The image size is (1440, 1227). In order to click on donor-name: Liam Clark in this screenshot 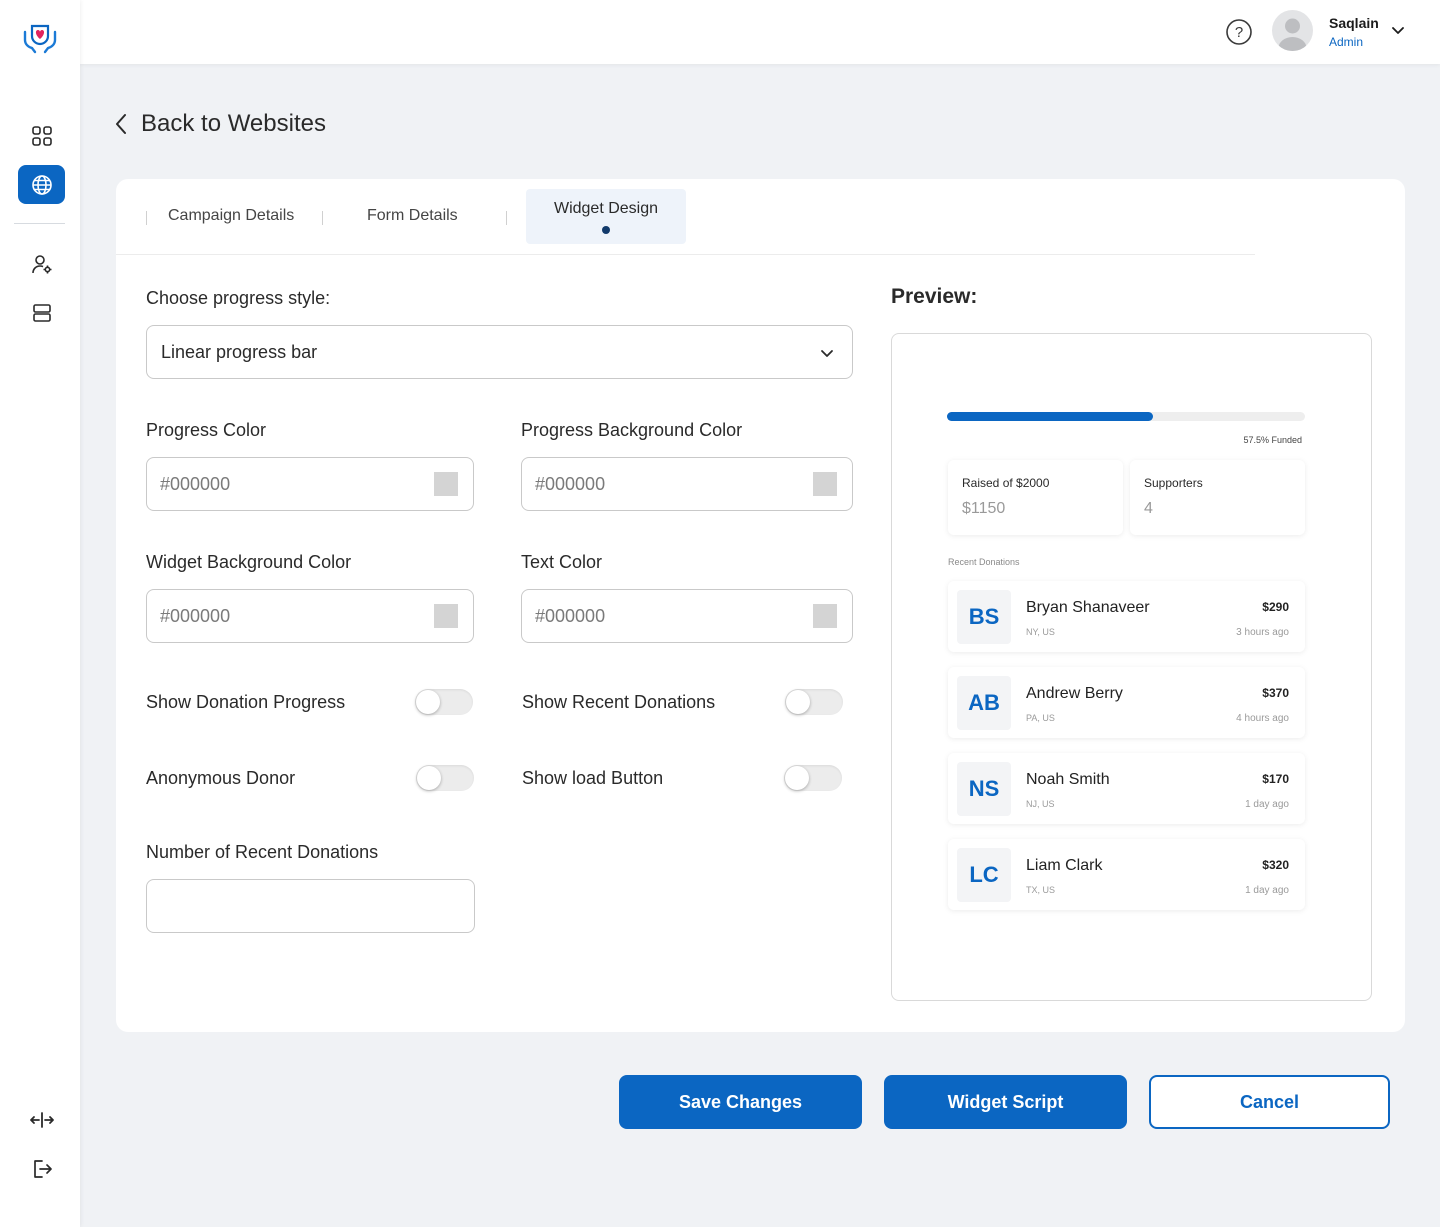, I will do `click(1064, 865)`.